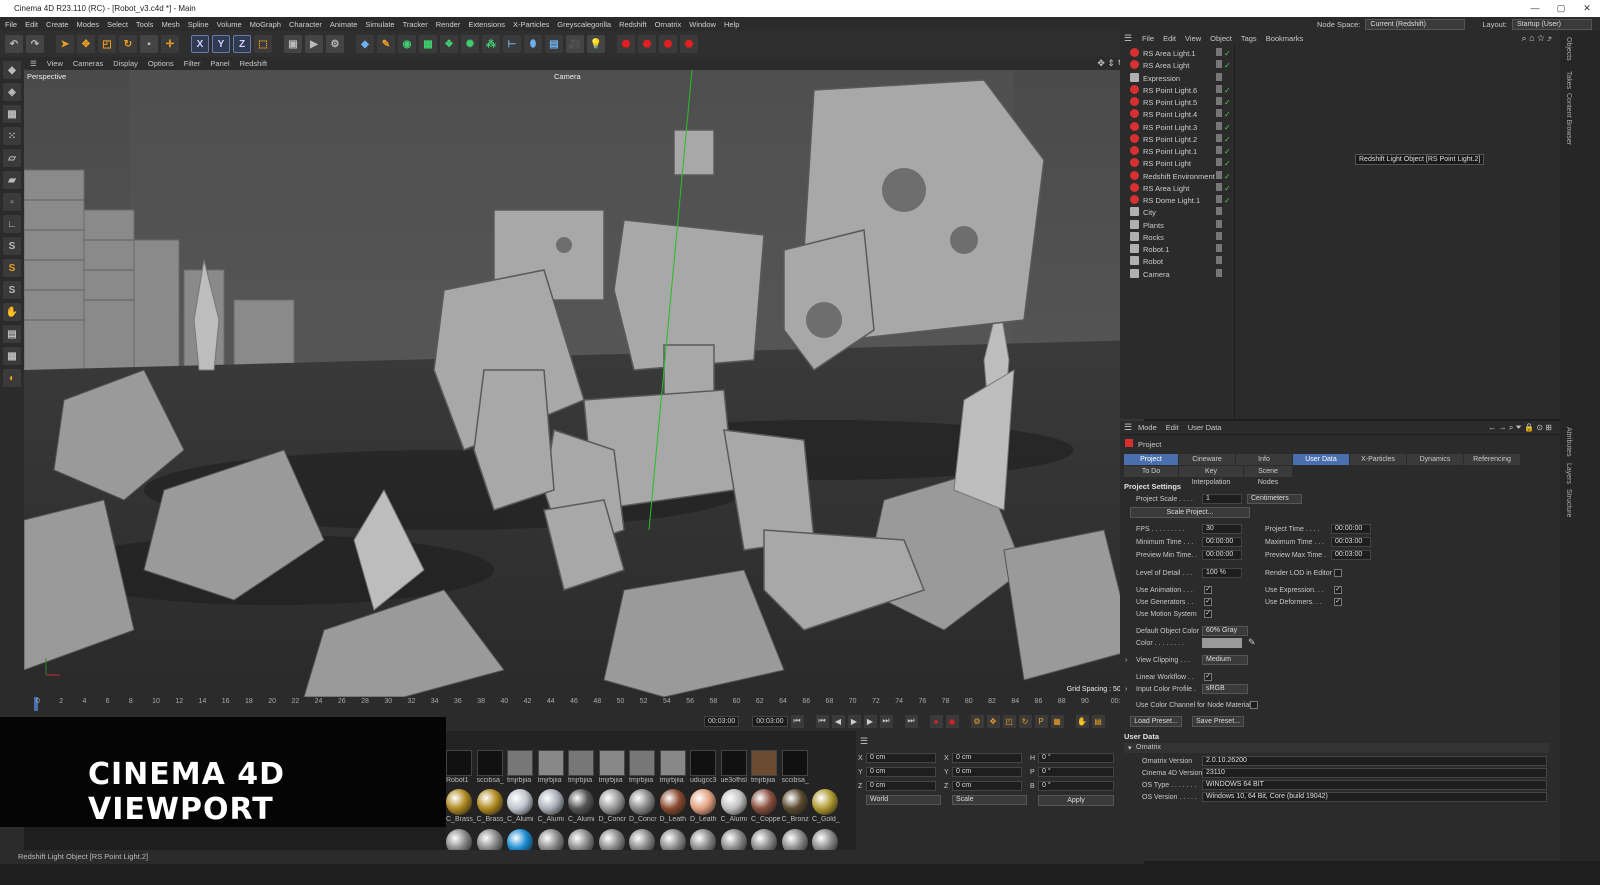 Image resolution: width=1600 pixels, height=885 pixels. Describe the element at coordinates (470, 44) in the screenshot. I see `bend-deformer-icon: ✺` at that location.